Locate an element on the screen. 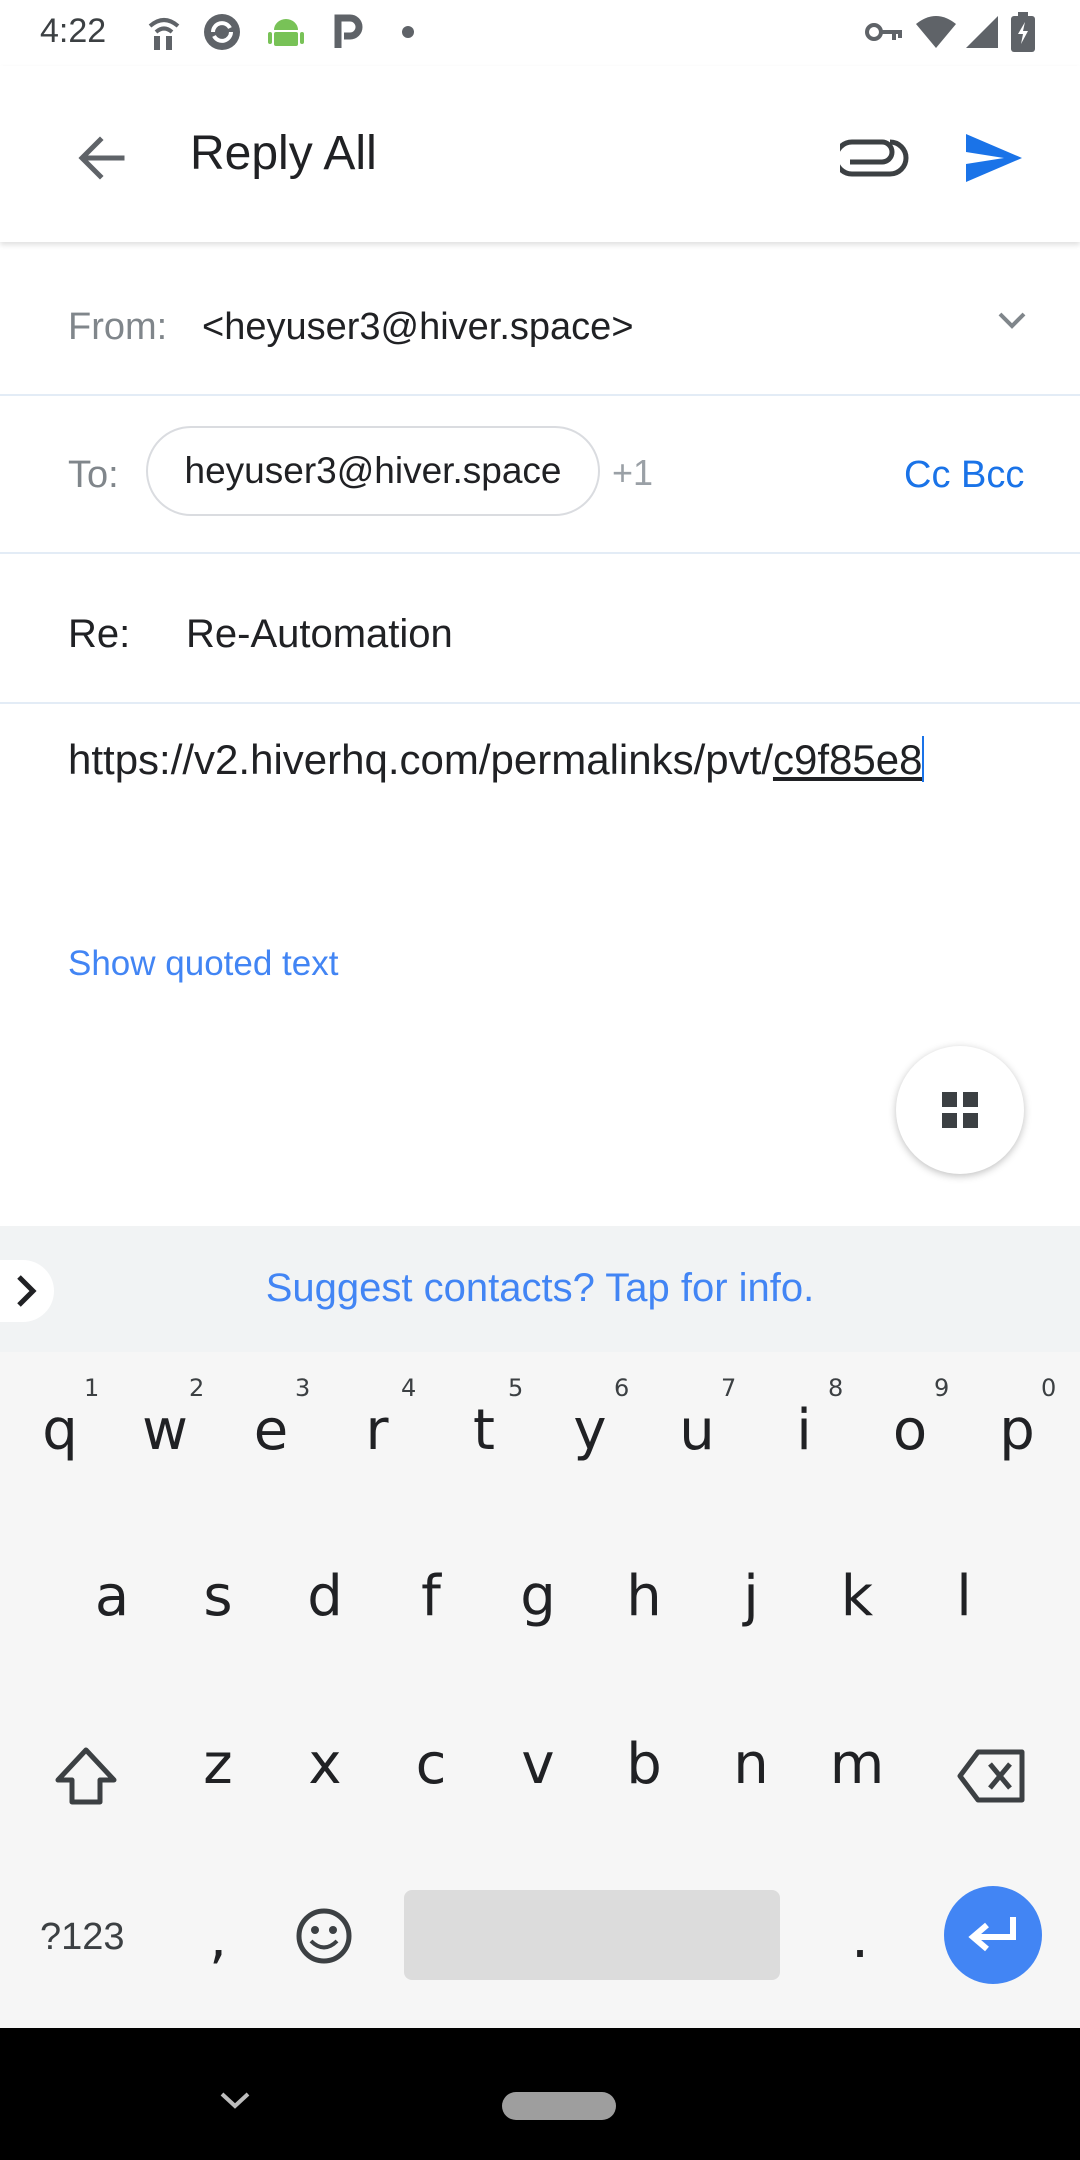 The width and height of the screenshot is (1080, 2160). enter-key is located at coordinates (993, 1935).